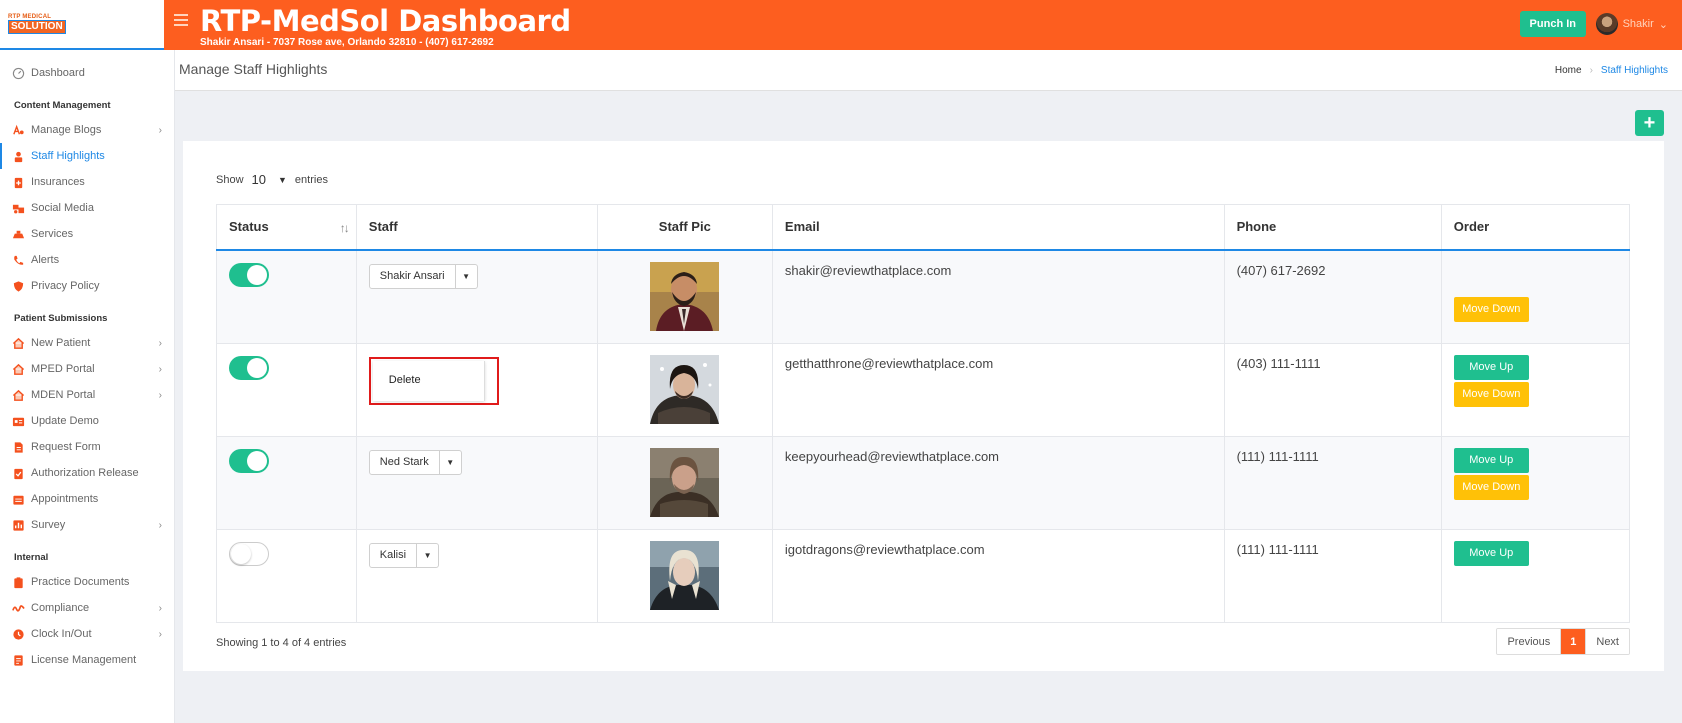 Image resolution: width=1682 pixels, height=723 pixels. What do you see at coordinates (394, 555) in the screenshot?
I see `staff-name: Kalisi` at bounding box center [394, 555].